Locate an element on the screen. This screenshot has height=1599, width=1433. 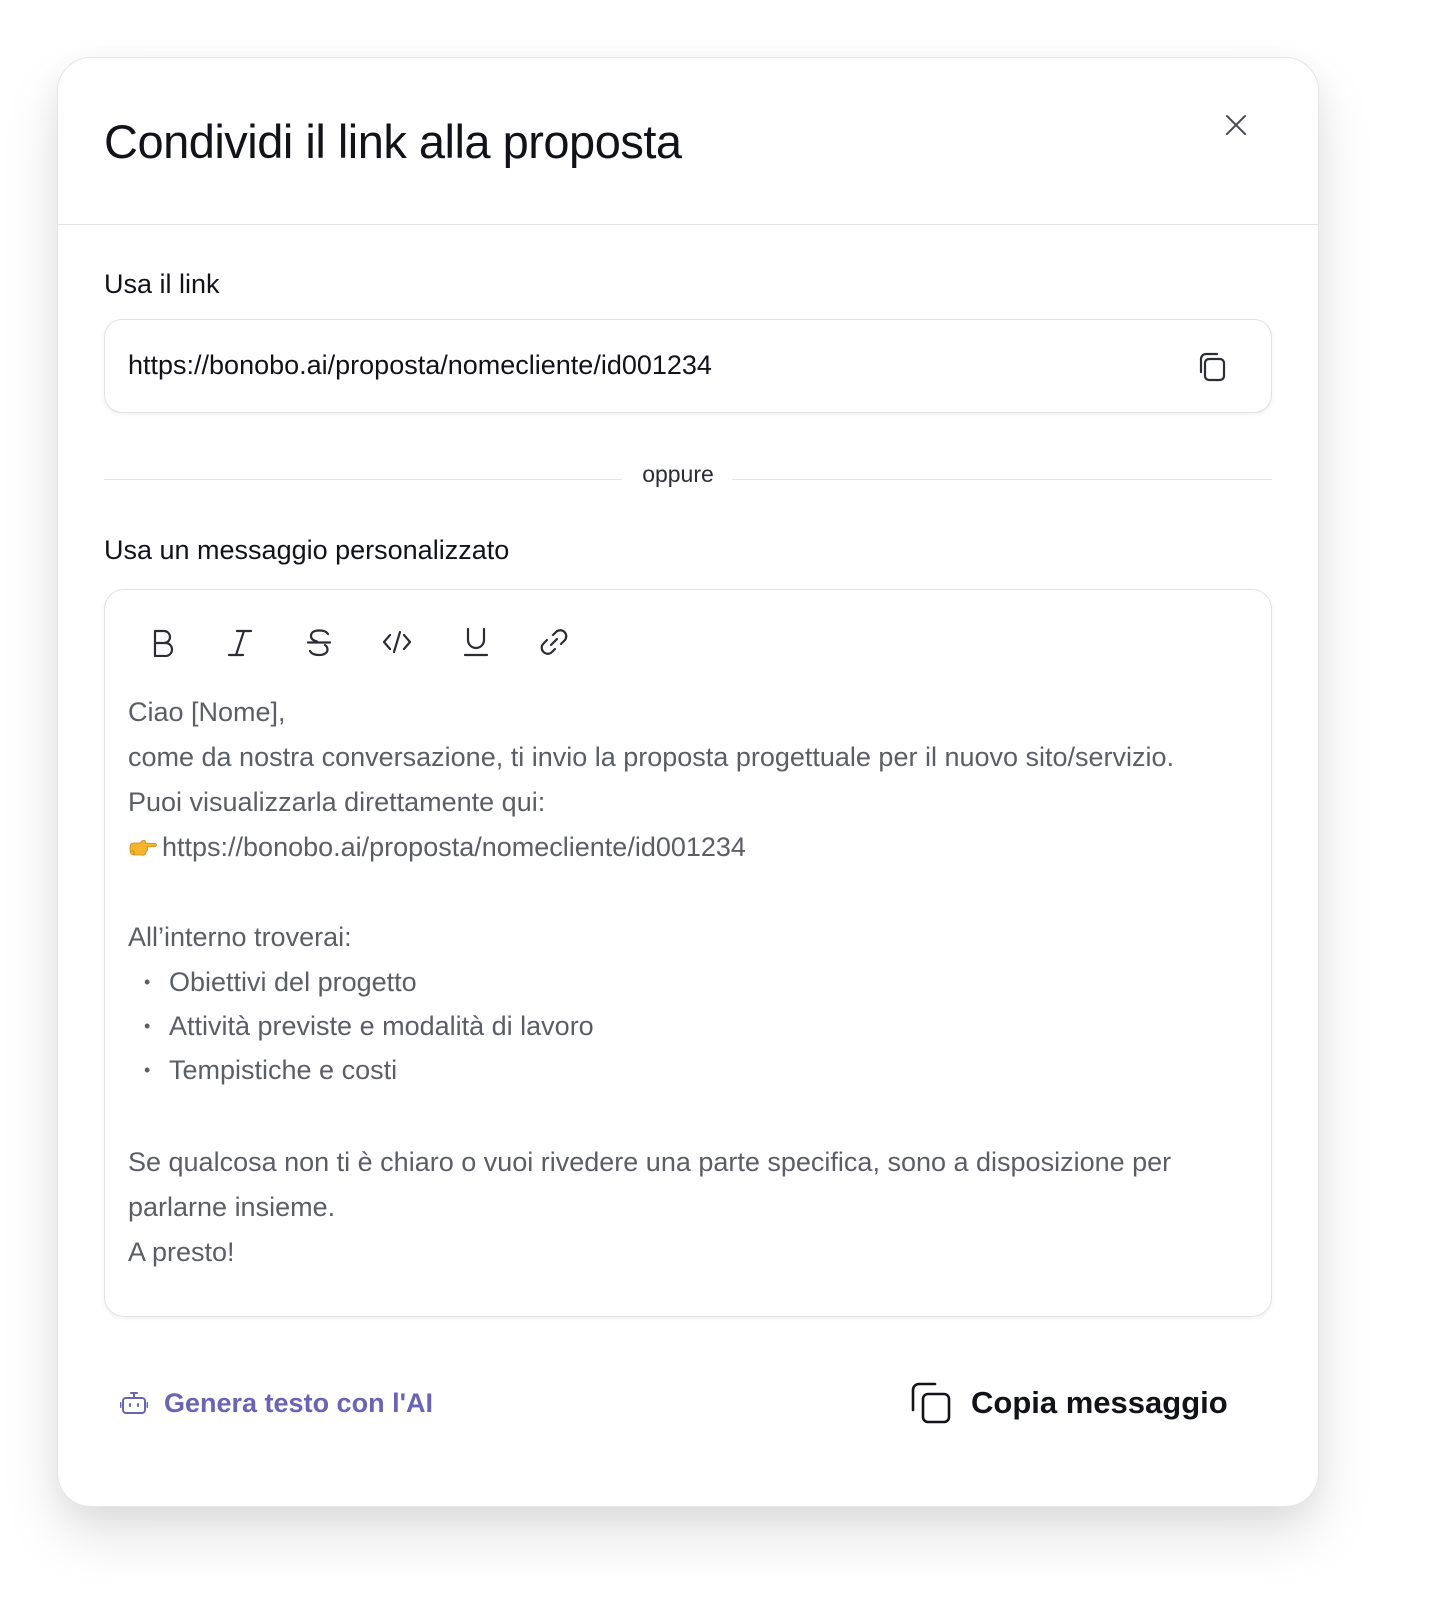
close-icon is located at coordinates (1236, 125).